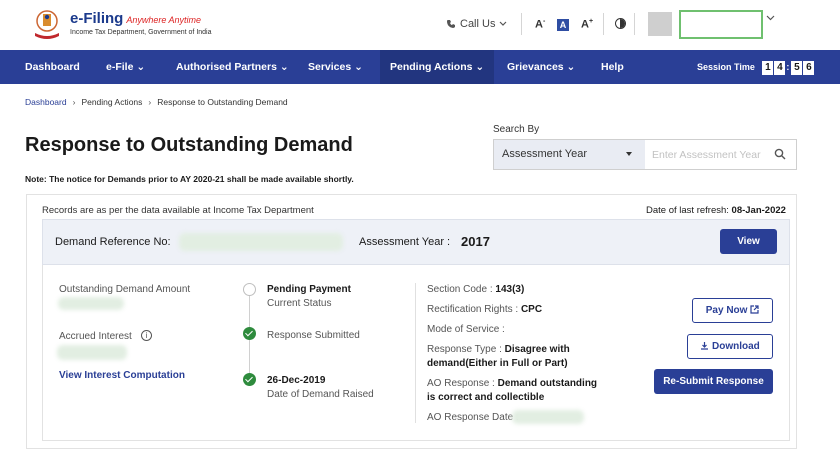  What do you see at coordinates (732, 310) in the screenshot?
I see `pay-now-button: Pay Now` at bounding box center [732, 310].